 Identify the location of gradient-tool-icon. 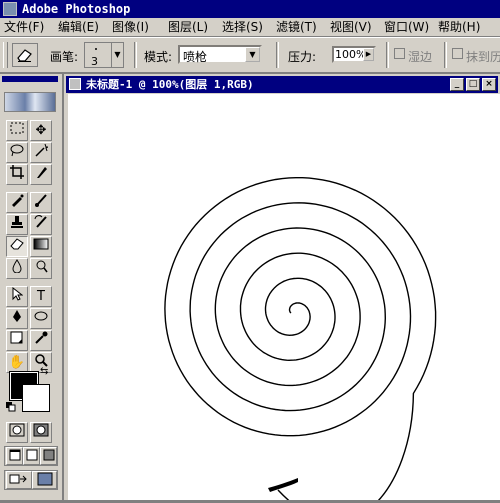
(41, 246).